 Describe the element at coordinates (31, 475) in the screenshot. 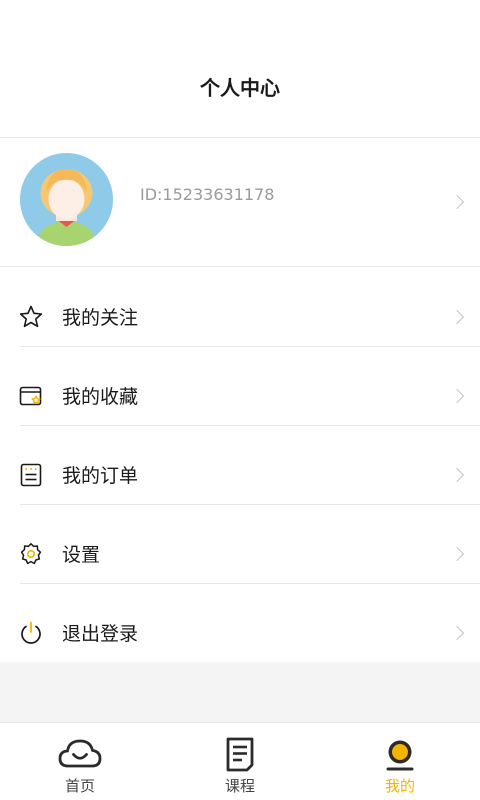

I see `order-list-icon` at that location.